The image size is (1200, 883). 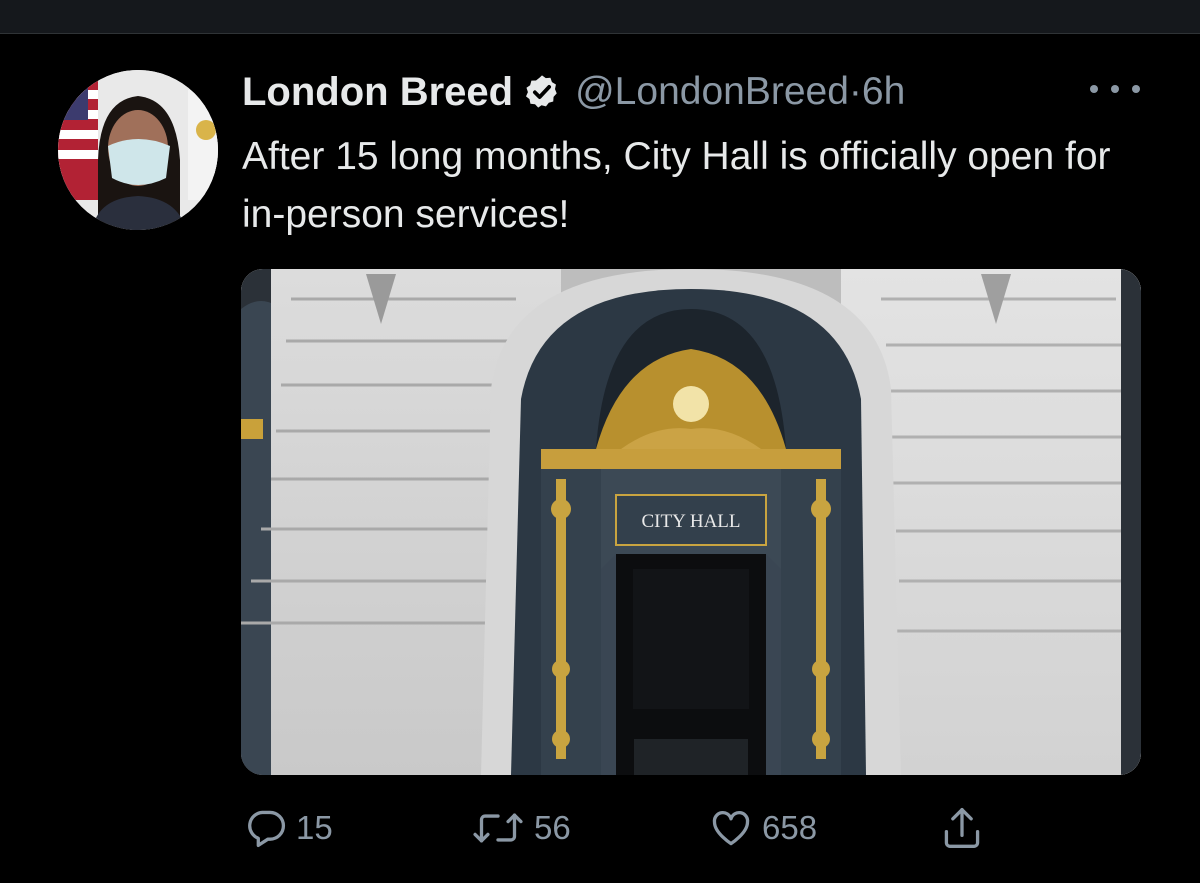 What do you see at coordinates (731, 828) in the screenshot?
I see `heart-icon` at bounding box center [731, 828].